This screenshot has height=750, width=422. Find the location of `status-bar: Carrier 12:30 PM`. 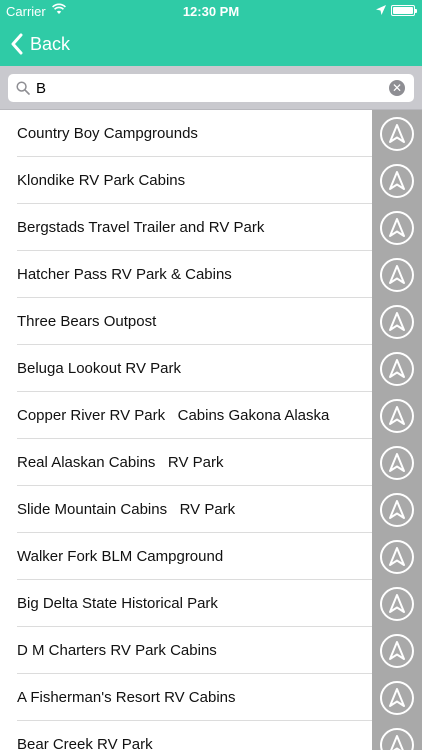

status-bar: Carrier 12:30 PM is located at coordinates (211, 11).